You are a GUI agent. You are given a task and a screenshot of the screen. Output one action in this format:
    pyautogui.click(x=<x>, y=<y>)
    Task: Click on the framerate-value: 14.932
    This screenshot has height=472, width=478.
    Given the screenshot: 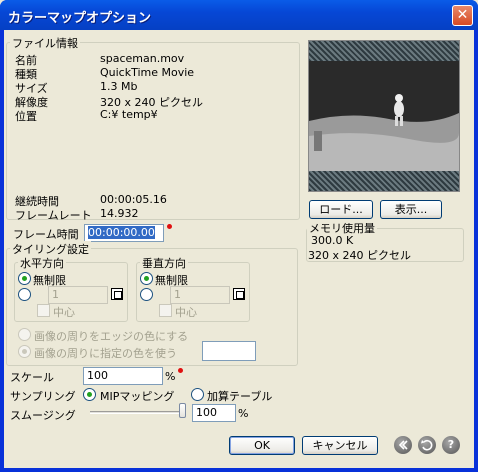 What is the action you would take?
    pyautogui.click(x=119, y=213)
    